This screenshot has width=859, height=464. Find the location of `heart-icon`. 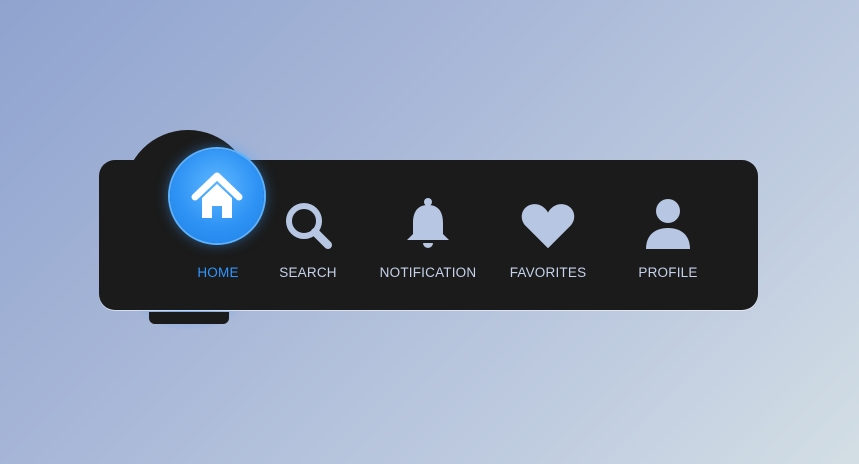

heart-icon is located at coordinates (548, 226).